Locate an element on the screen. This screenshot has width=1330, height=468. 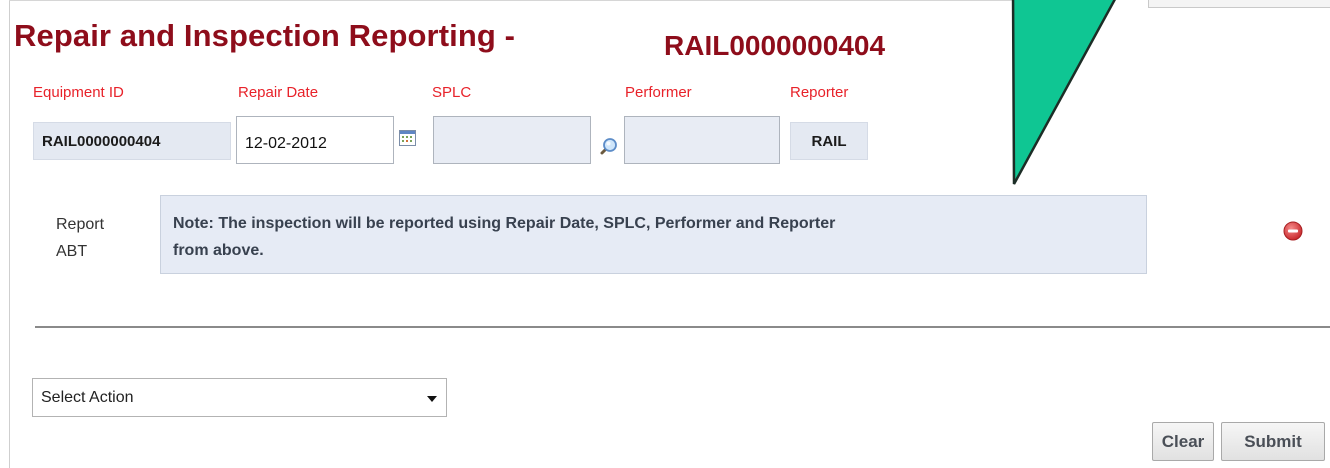
frame-corner-tab is located at coordinates (1239, 4).